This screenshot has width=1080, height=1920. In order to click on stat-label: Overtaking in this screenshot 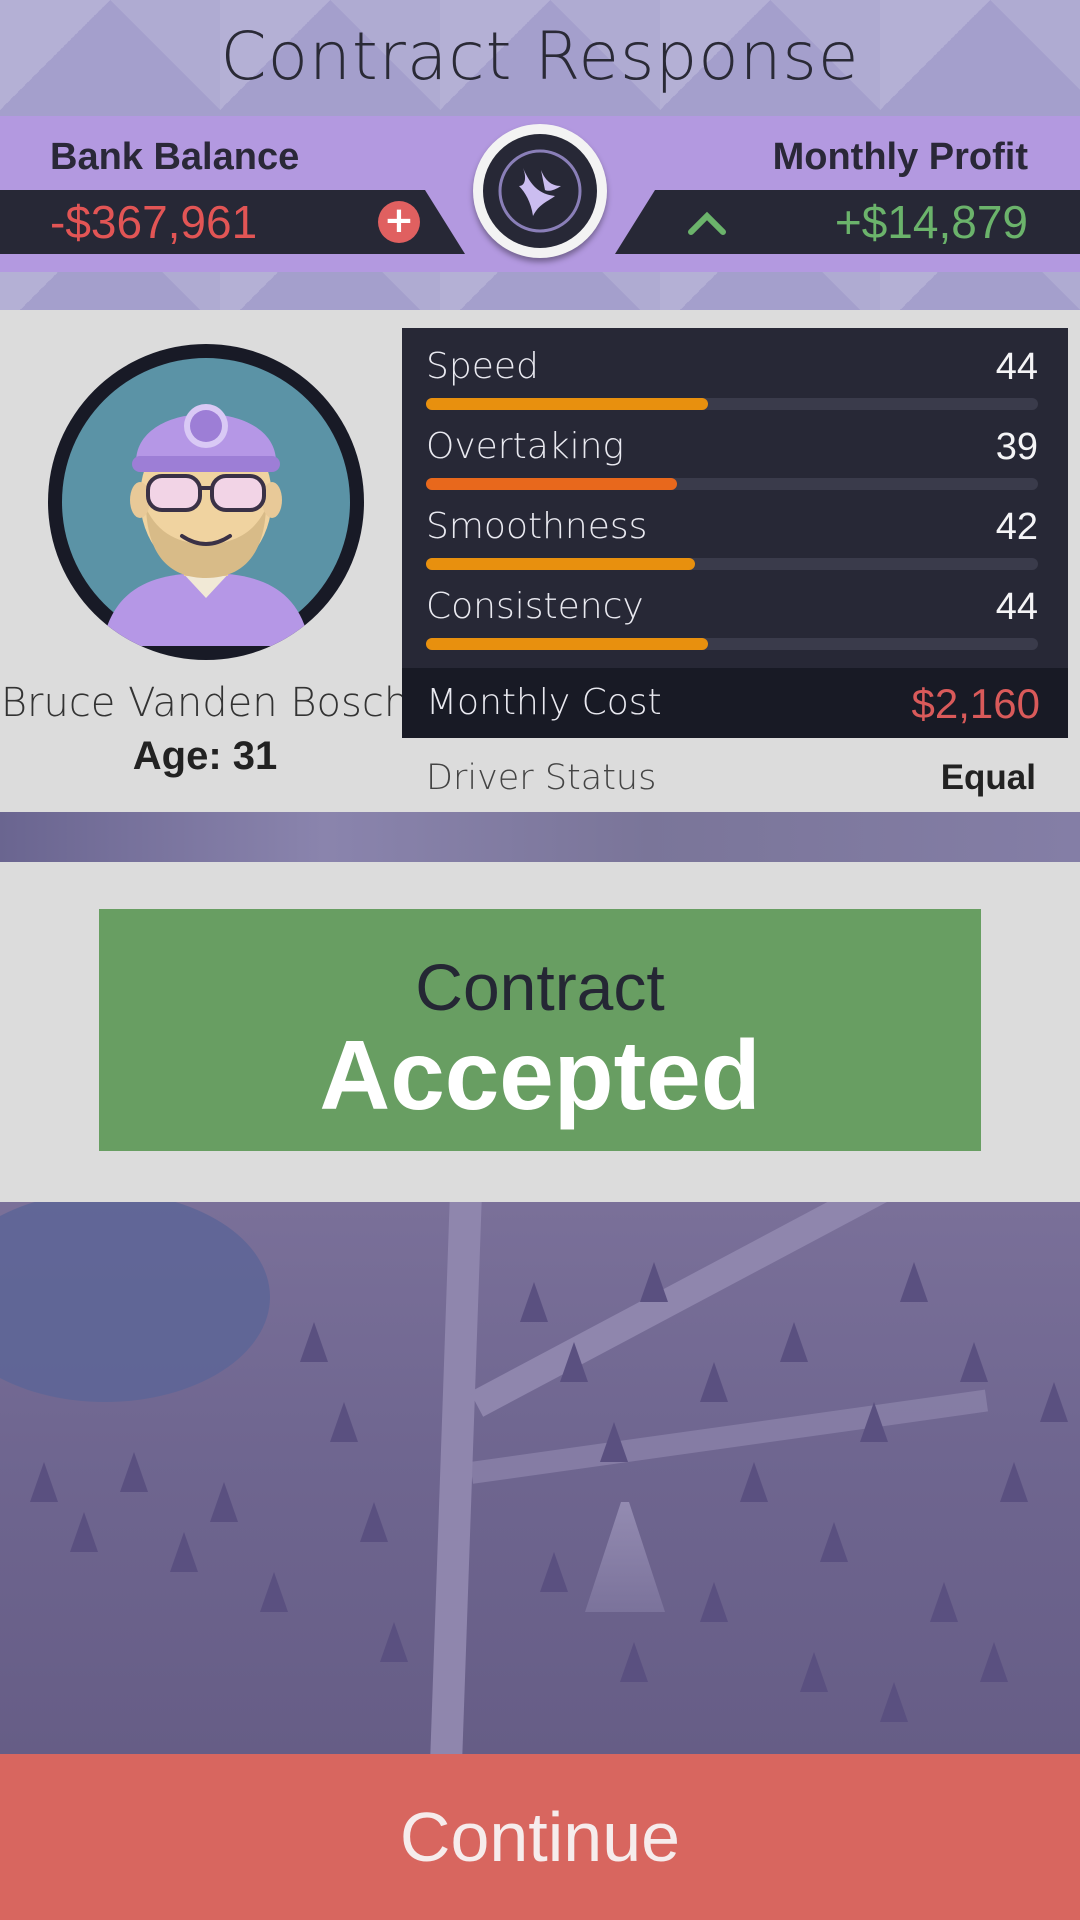, I will do `click(525, 446)`.